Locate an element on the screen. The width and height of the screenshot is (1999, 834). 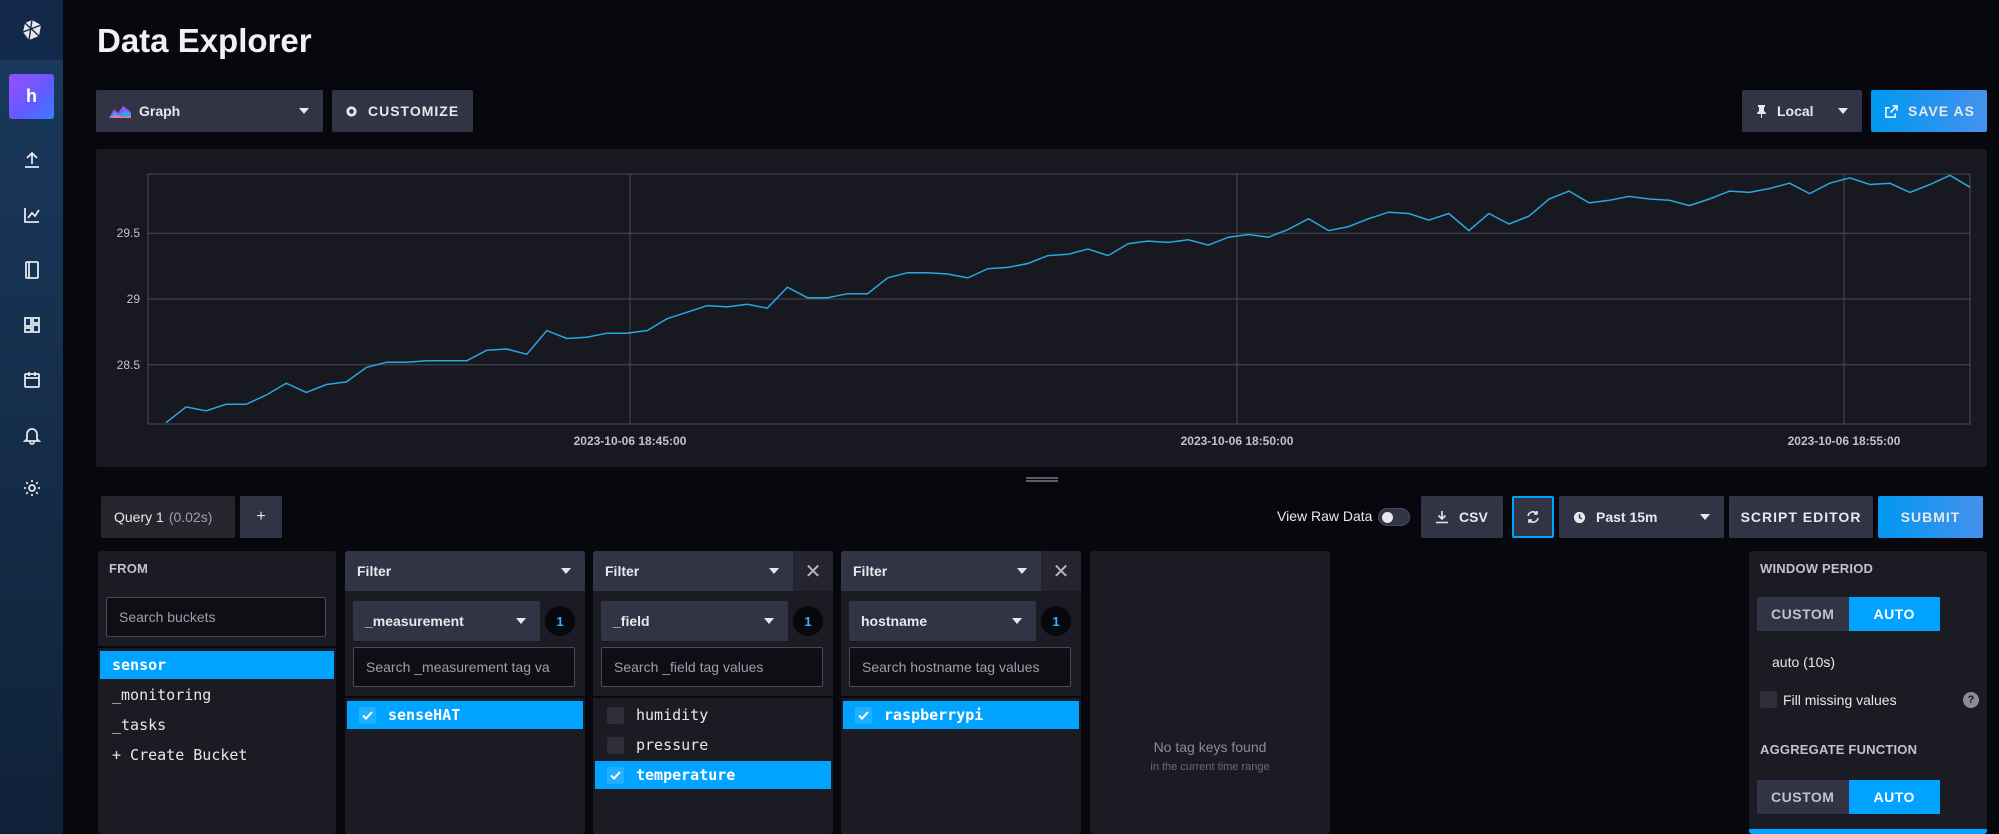
tag-value-label: pressure is located at coordinates (672, 745).